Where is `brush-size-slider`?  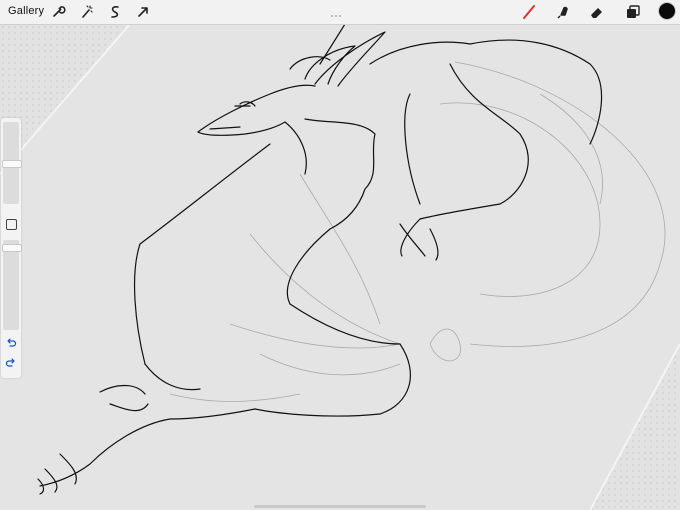
brush-size-slider is located at coordinates (12, 163).